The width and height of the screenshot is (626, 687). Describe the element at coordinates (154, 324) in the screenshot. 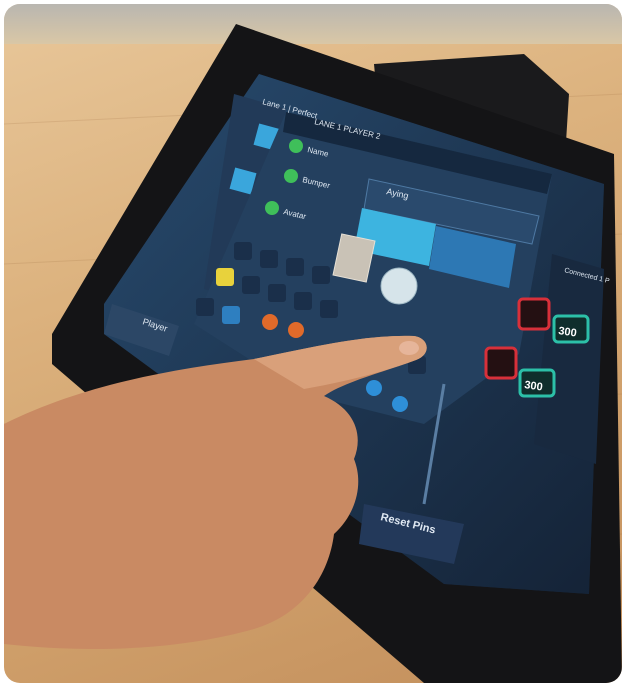

I see `player-button-label: Player` at that location.